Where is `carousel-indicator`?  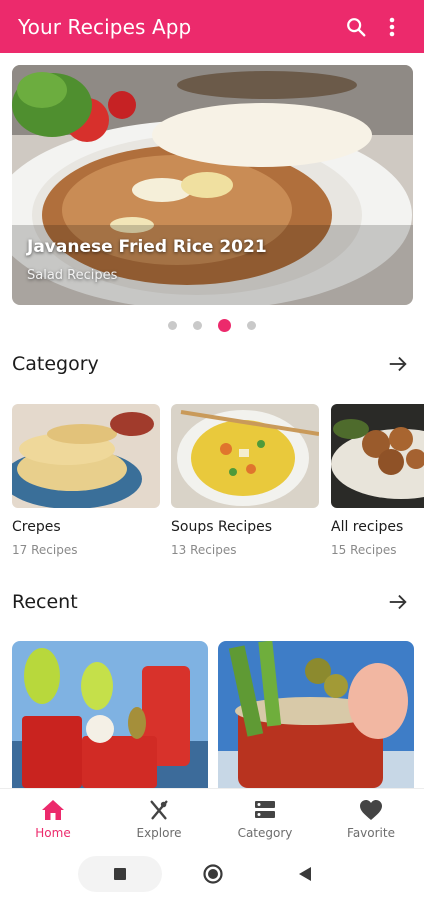 carousel-indicator is located at coordinates (212, 325).